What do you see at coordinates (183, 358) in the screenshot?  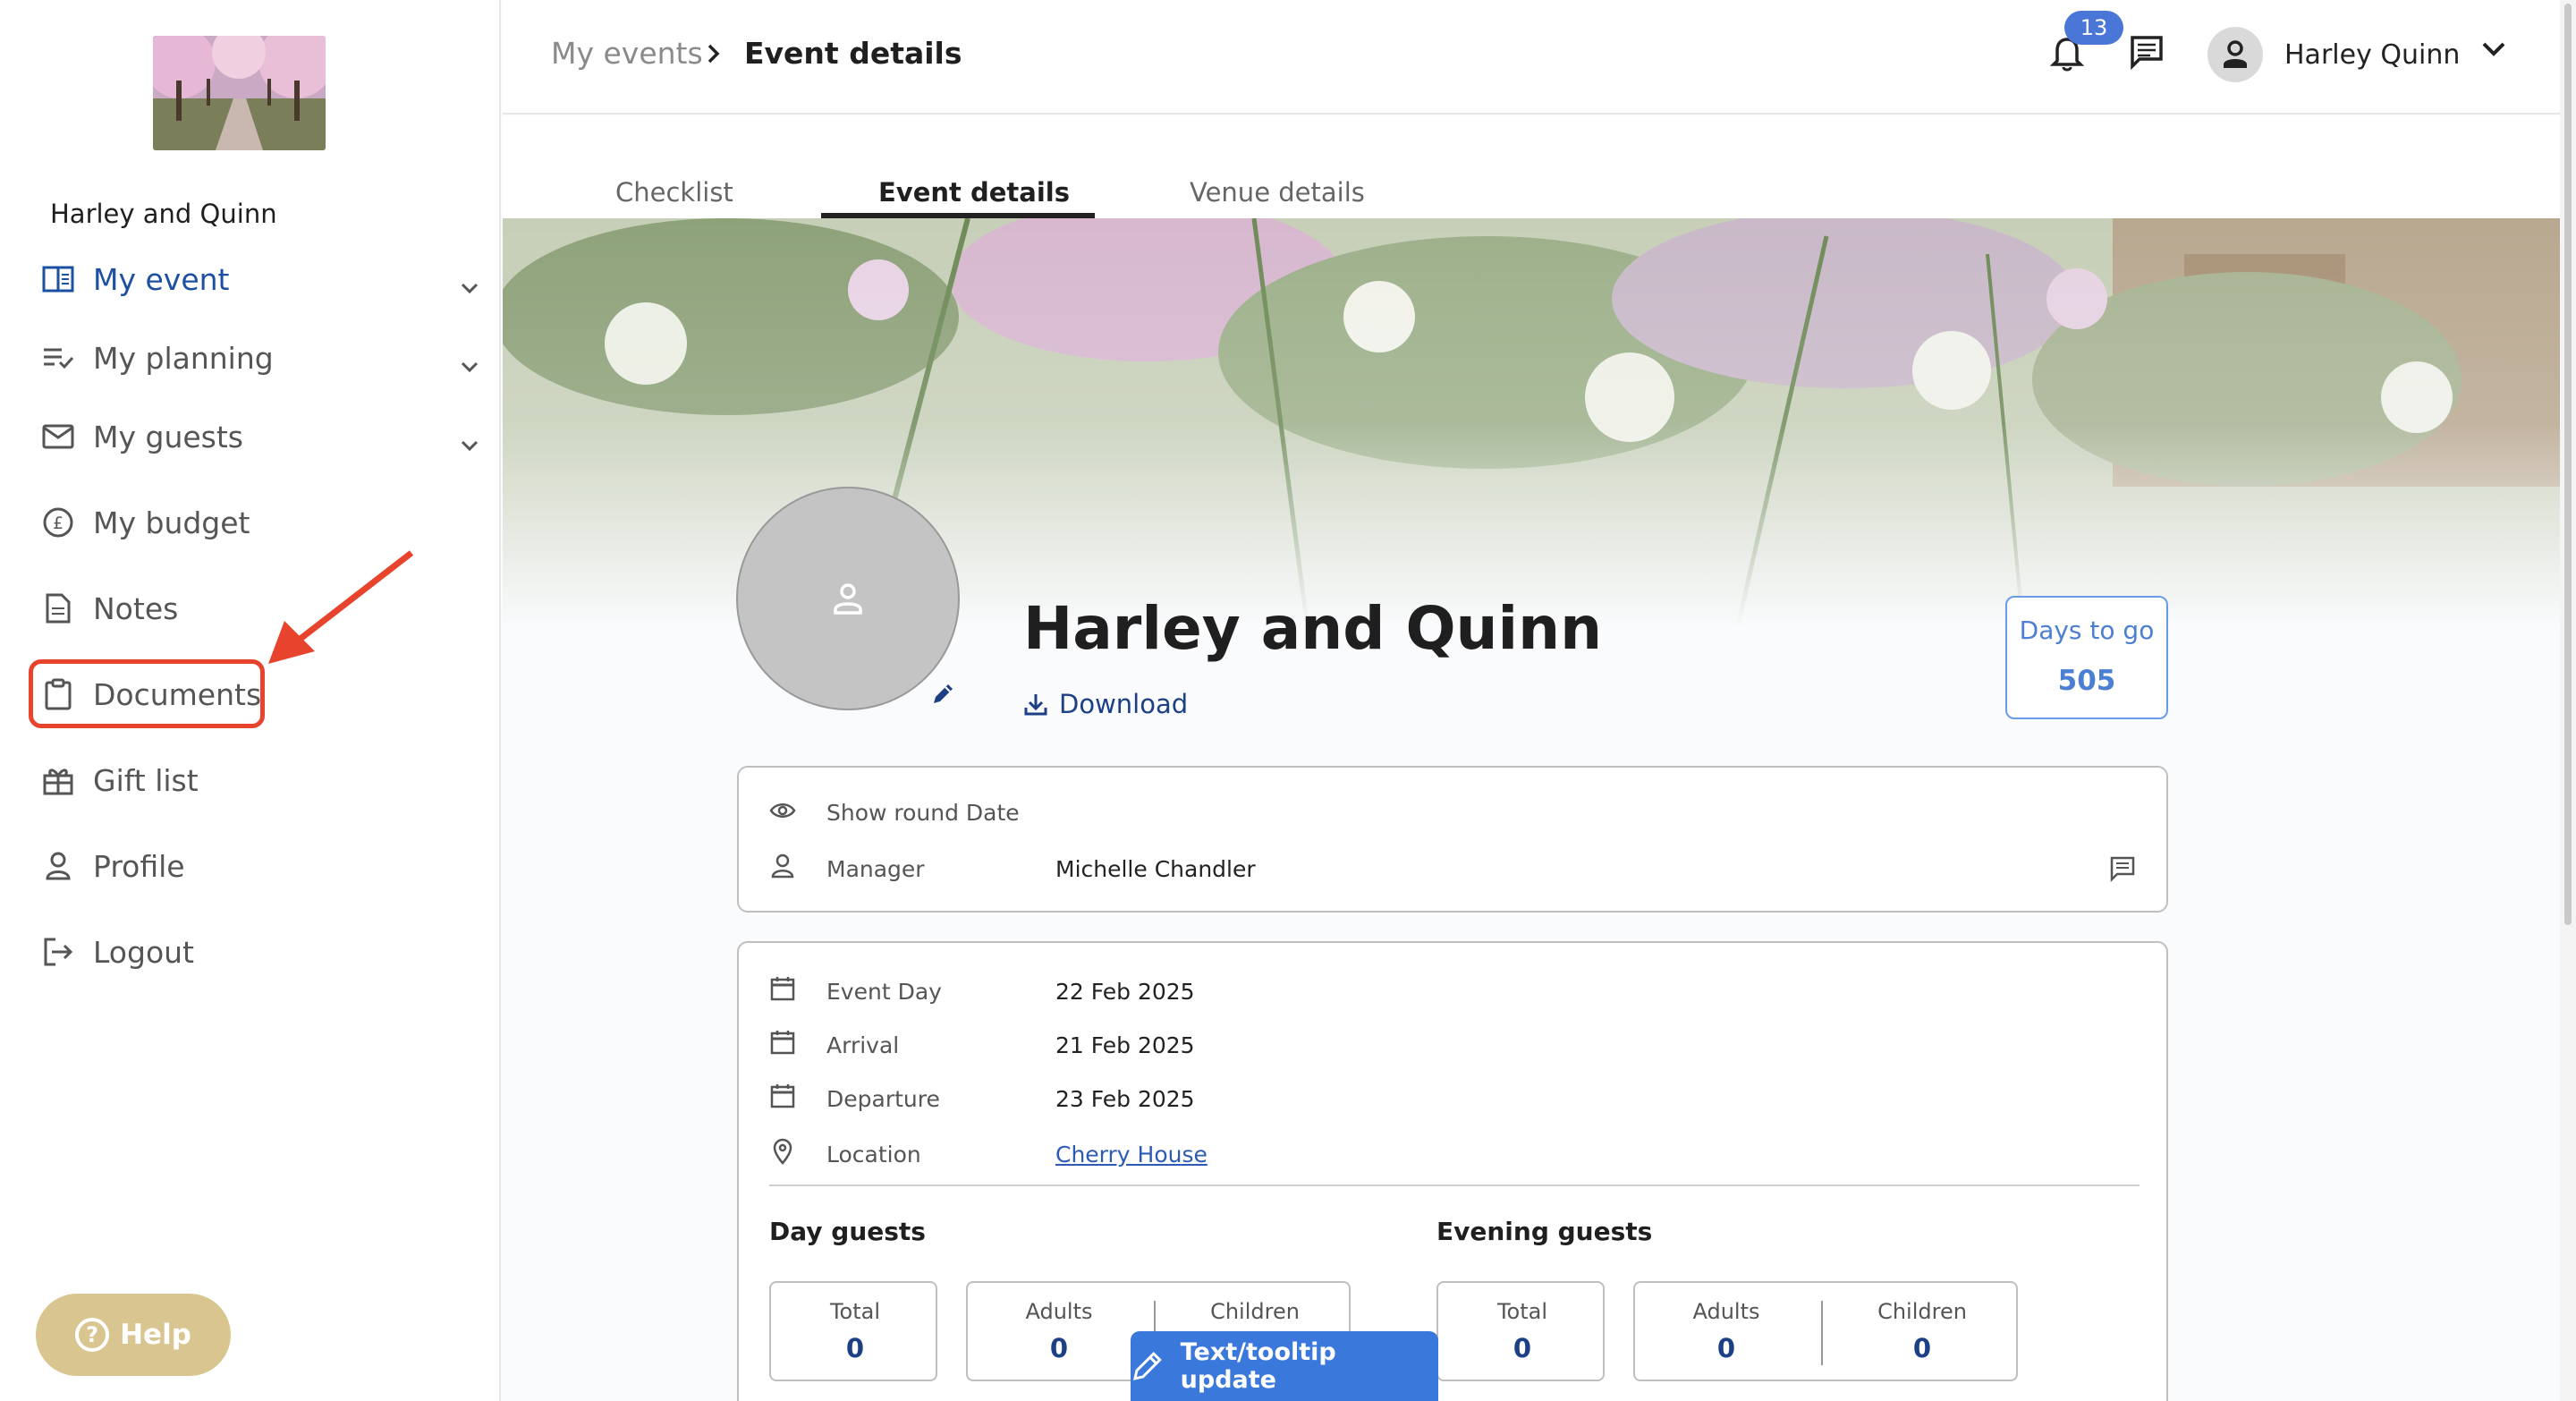 I see `sidebar-item-label: My planning` at bounding box center [183, 358].